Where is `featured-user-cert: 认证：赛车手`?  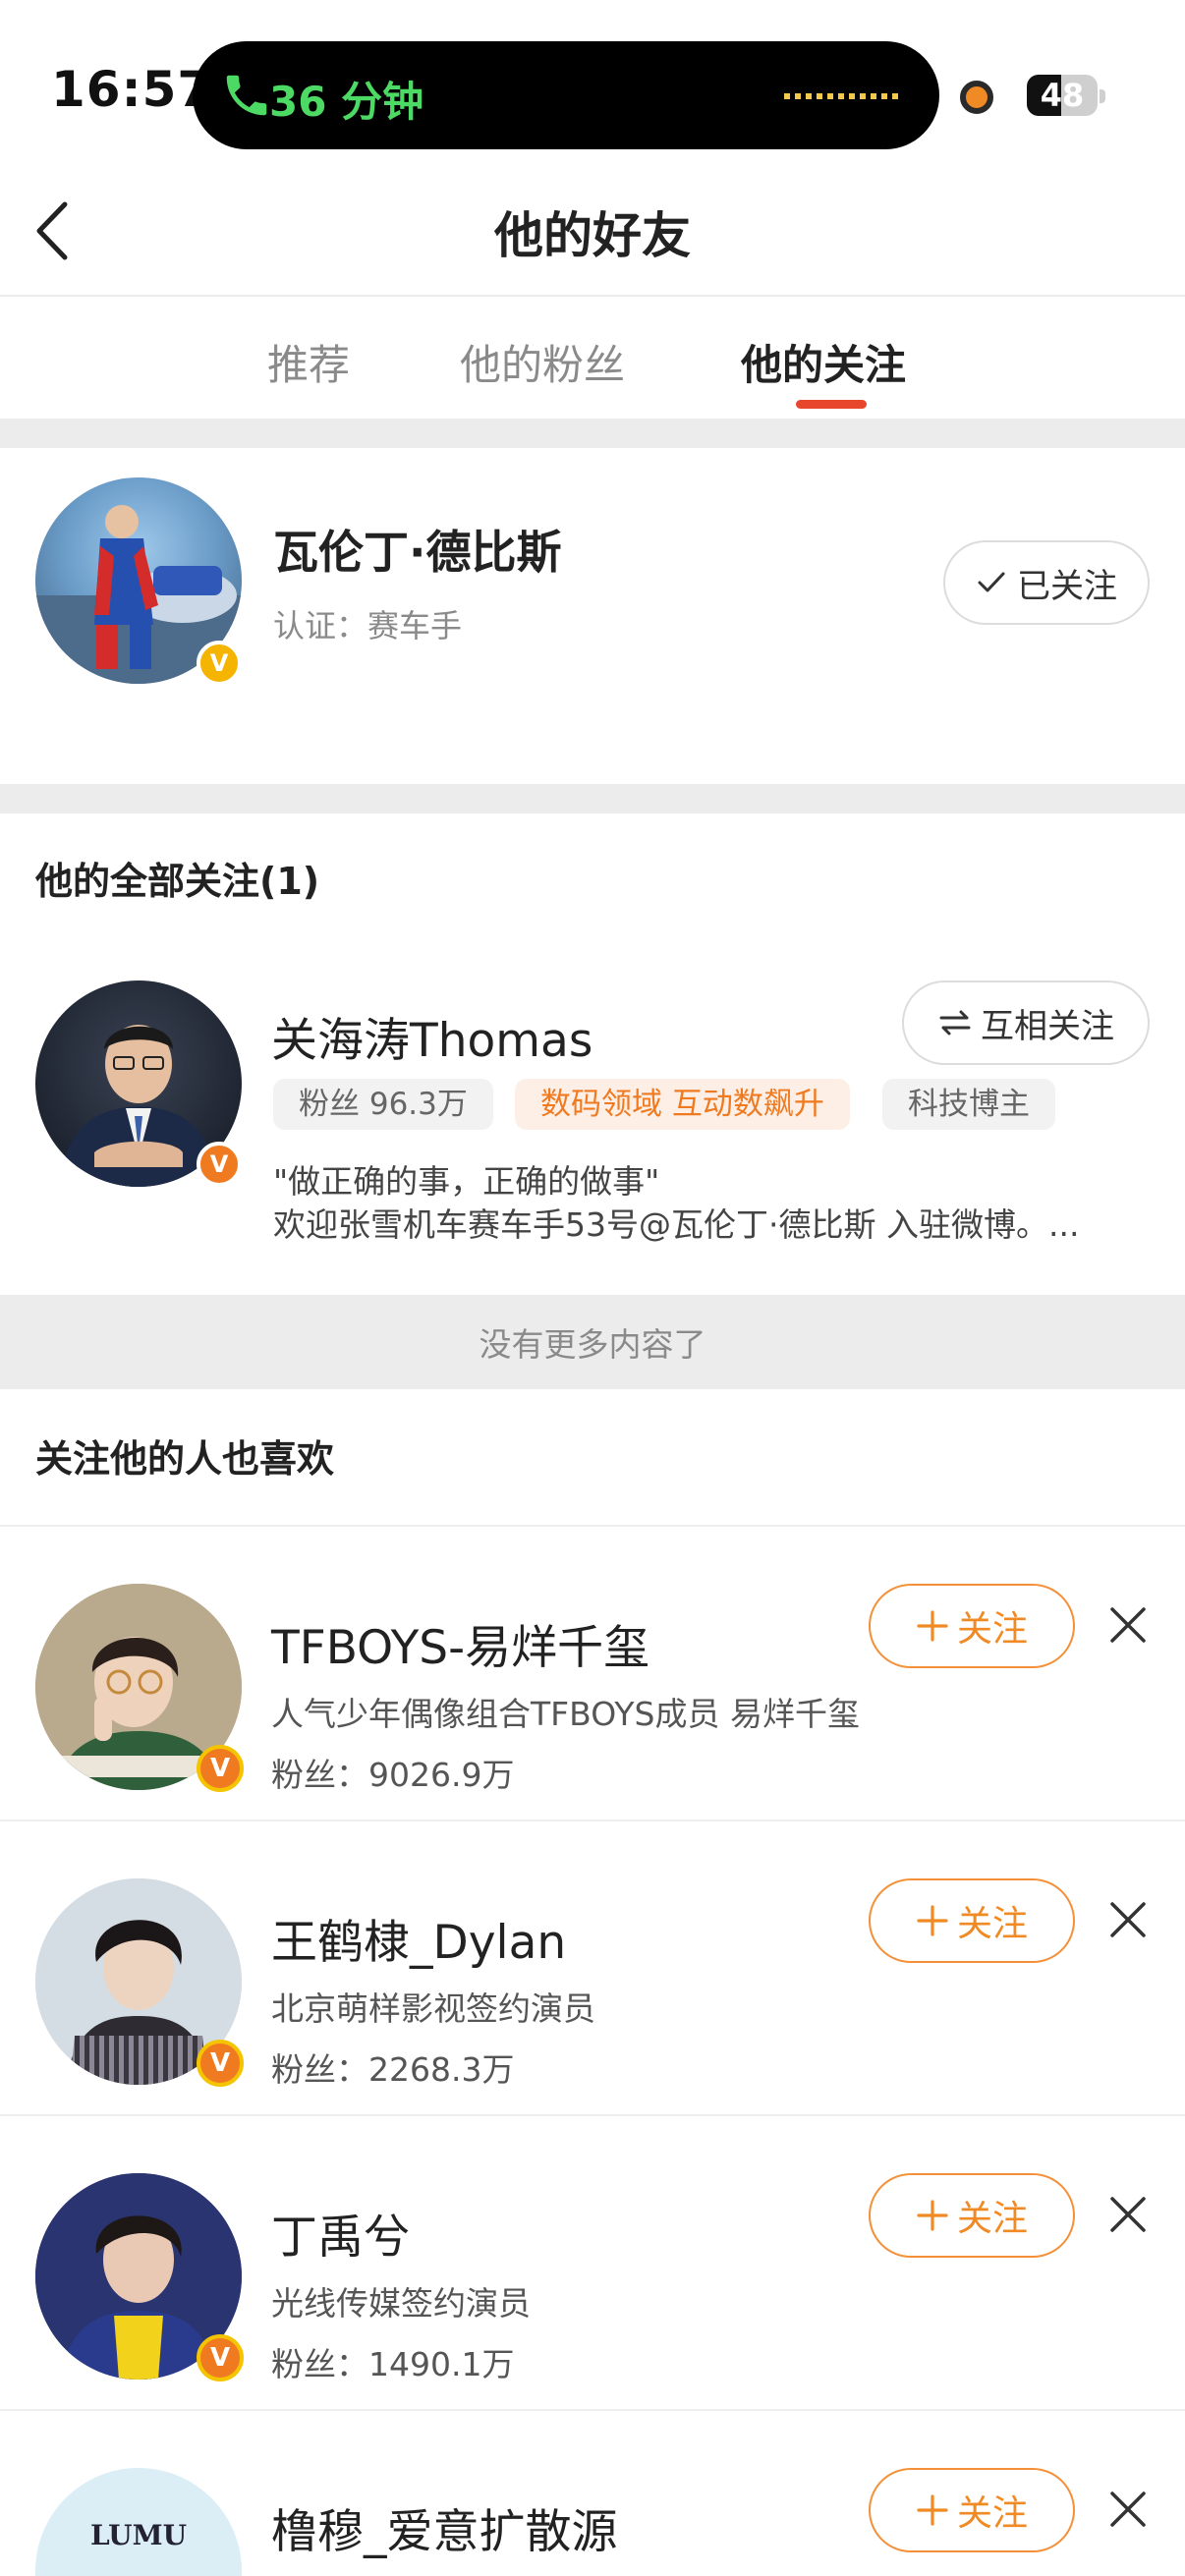
featured-user-cert: 认证：赛车手 is located at coordinates (368, 625).